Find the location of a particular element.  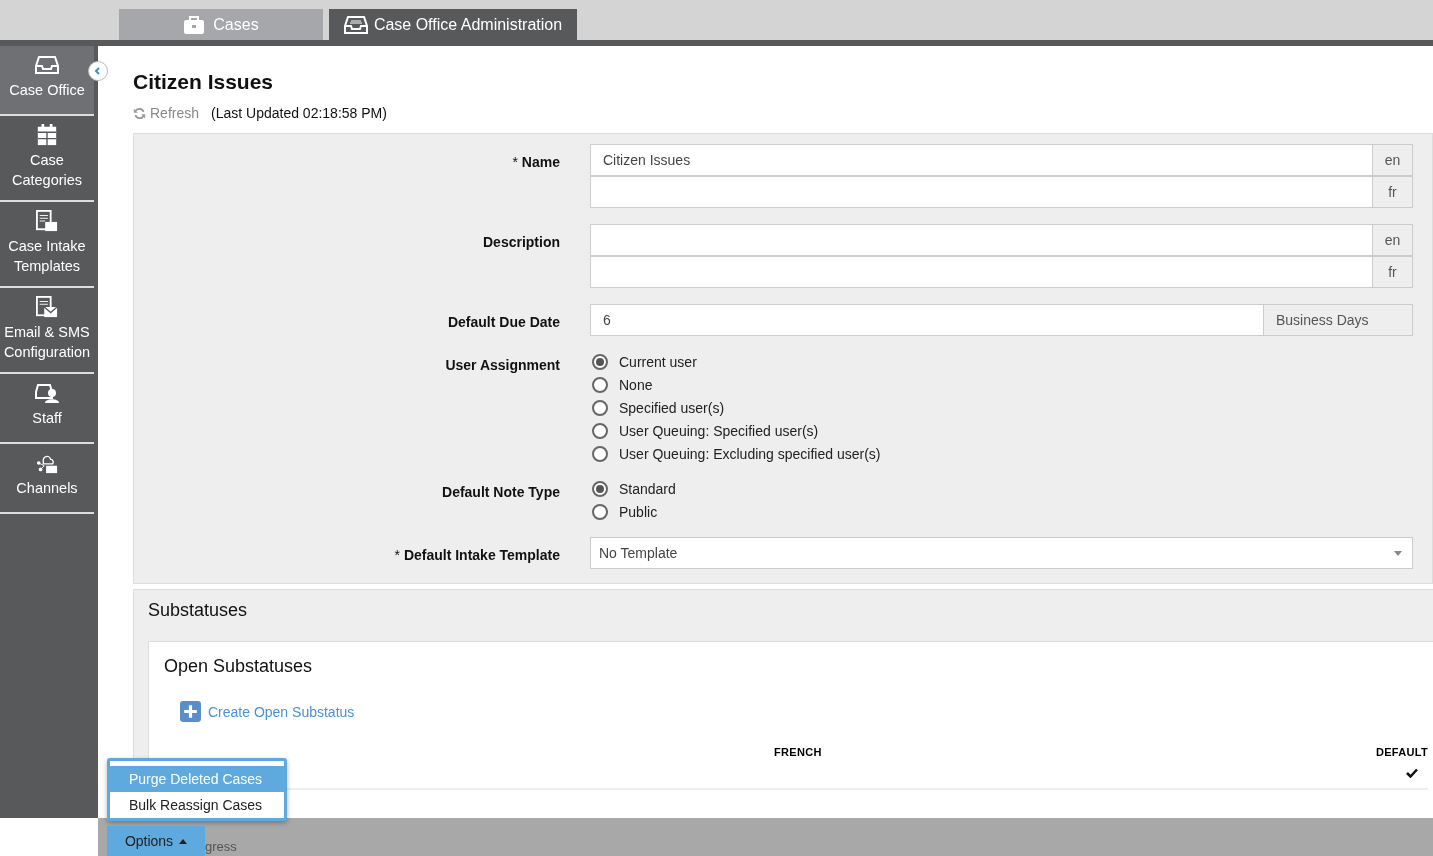

page-title: Citizen Issues is located at coordinates (204, 82).